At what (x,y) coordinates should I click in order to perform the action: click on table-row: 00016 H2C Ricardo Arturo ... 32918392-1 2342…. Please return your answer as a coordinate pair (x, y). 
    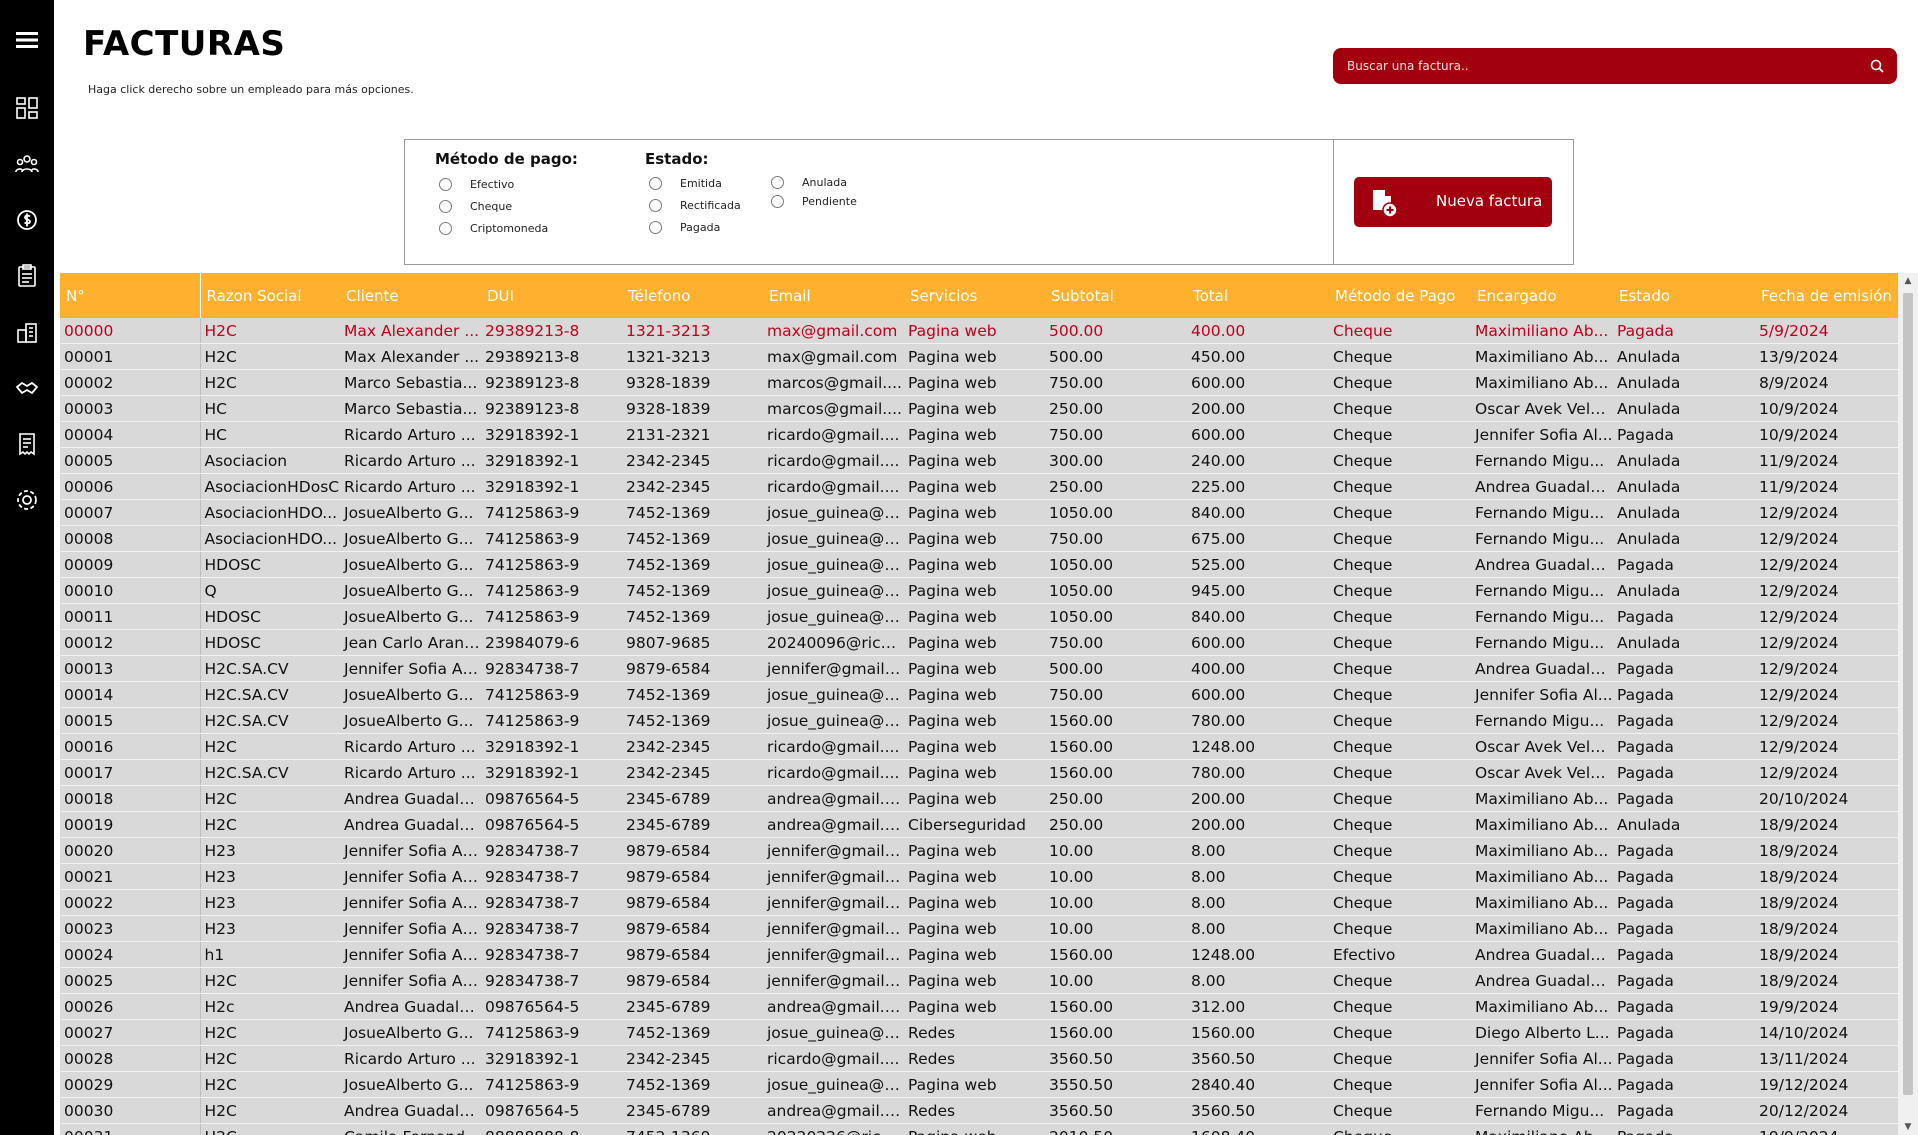
    Looking at the image, I should click on (979, 746).